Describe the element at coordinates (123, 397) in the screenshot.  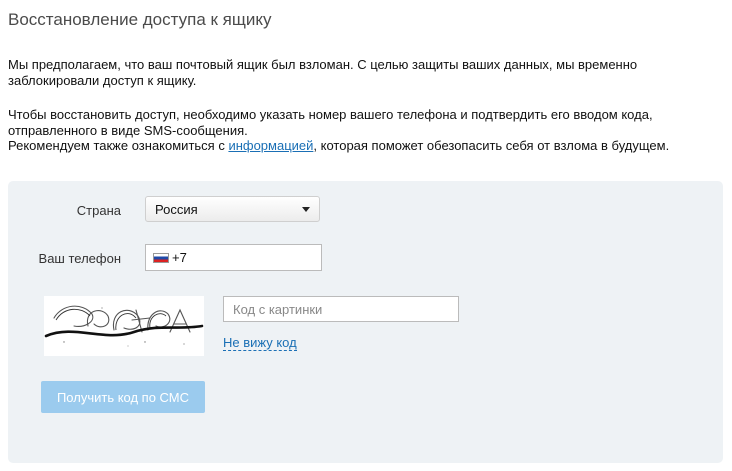
I see `get-sms-code-button: Получить код по СМС` at that location.